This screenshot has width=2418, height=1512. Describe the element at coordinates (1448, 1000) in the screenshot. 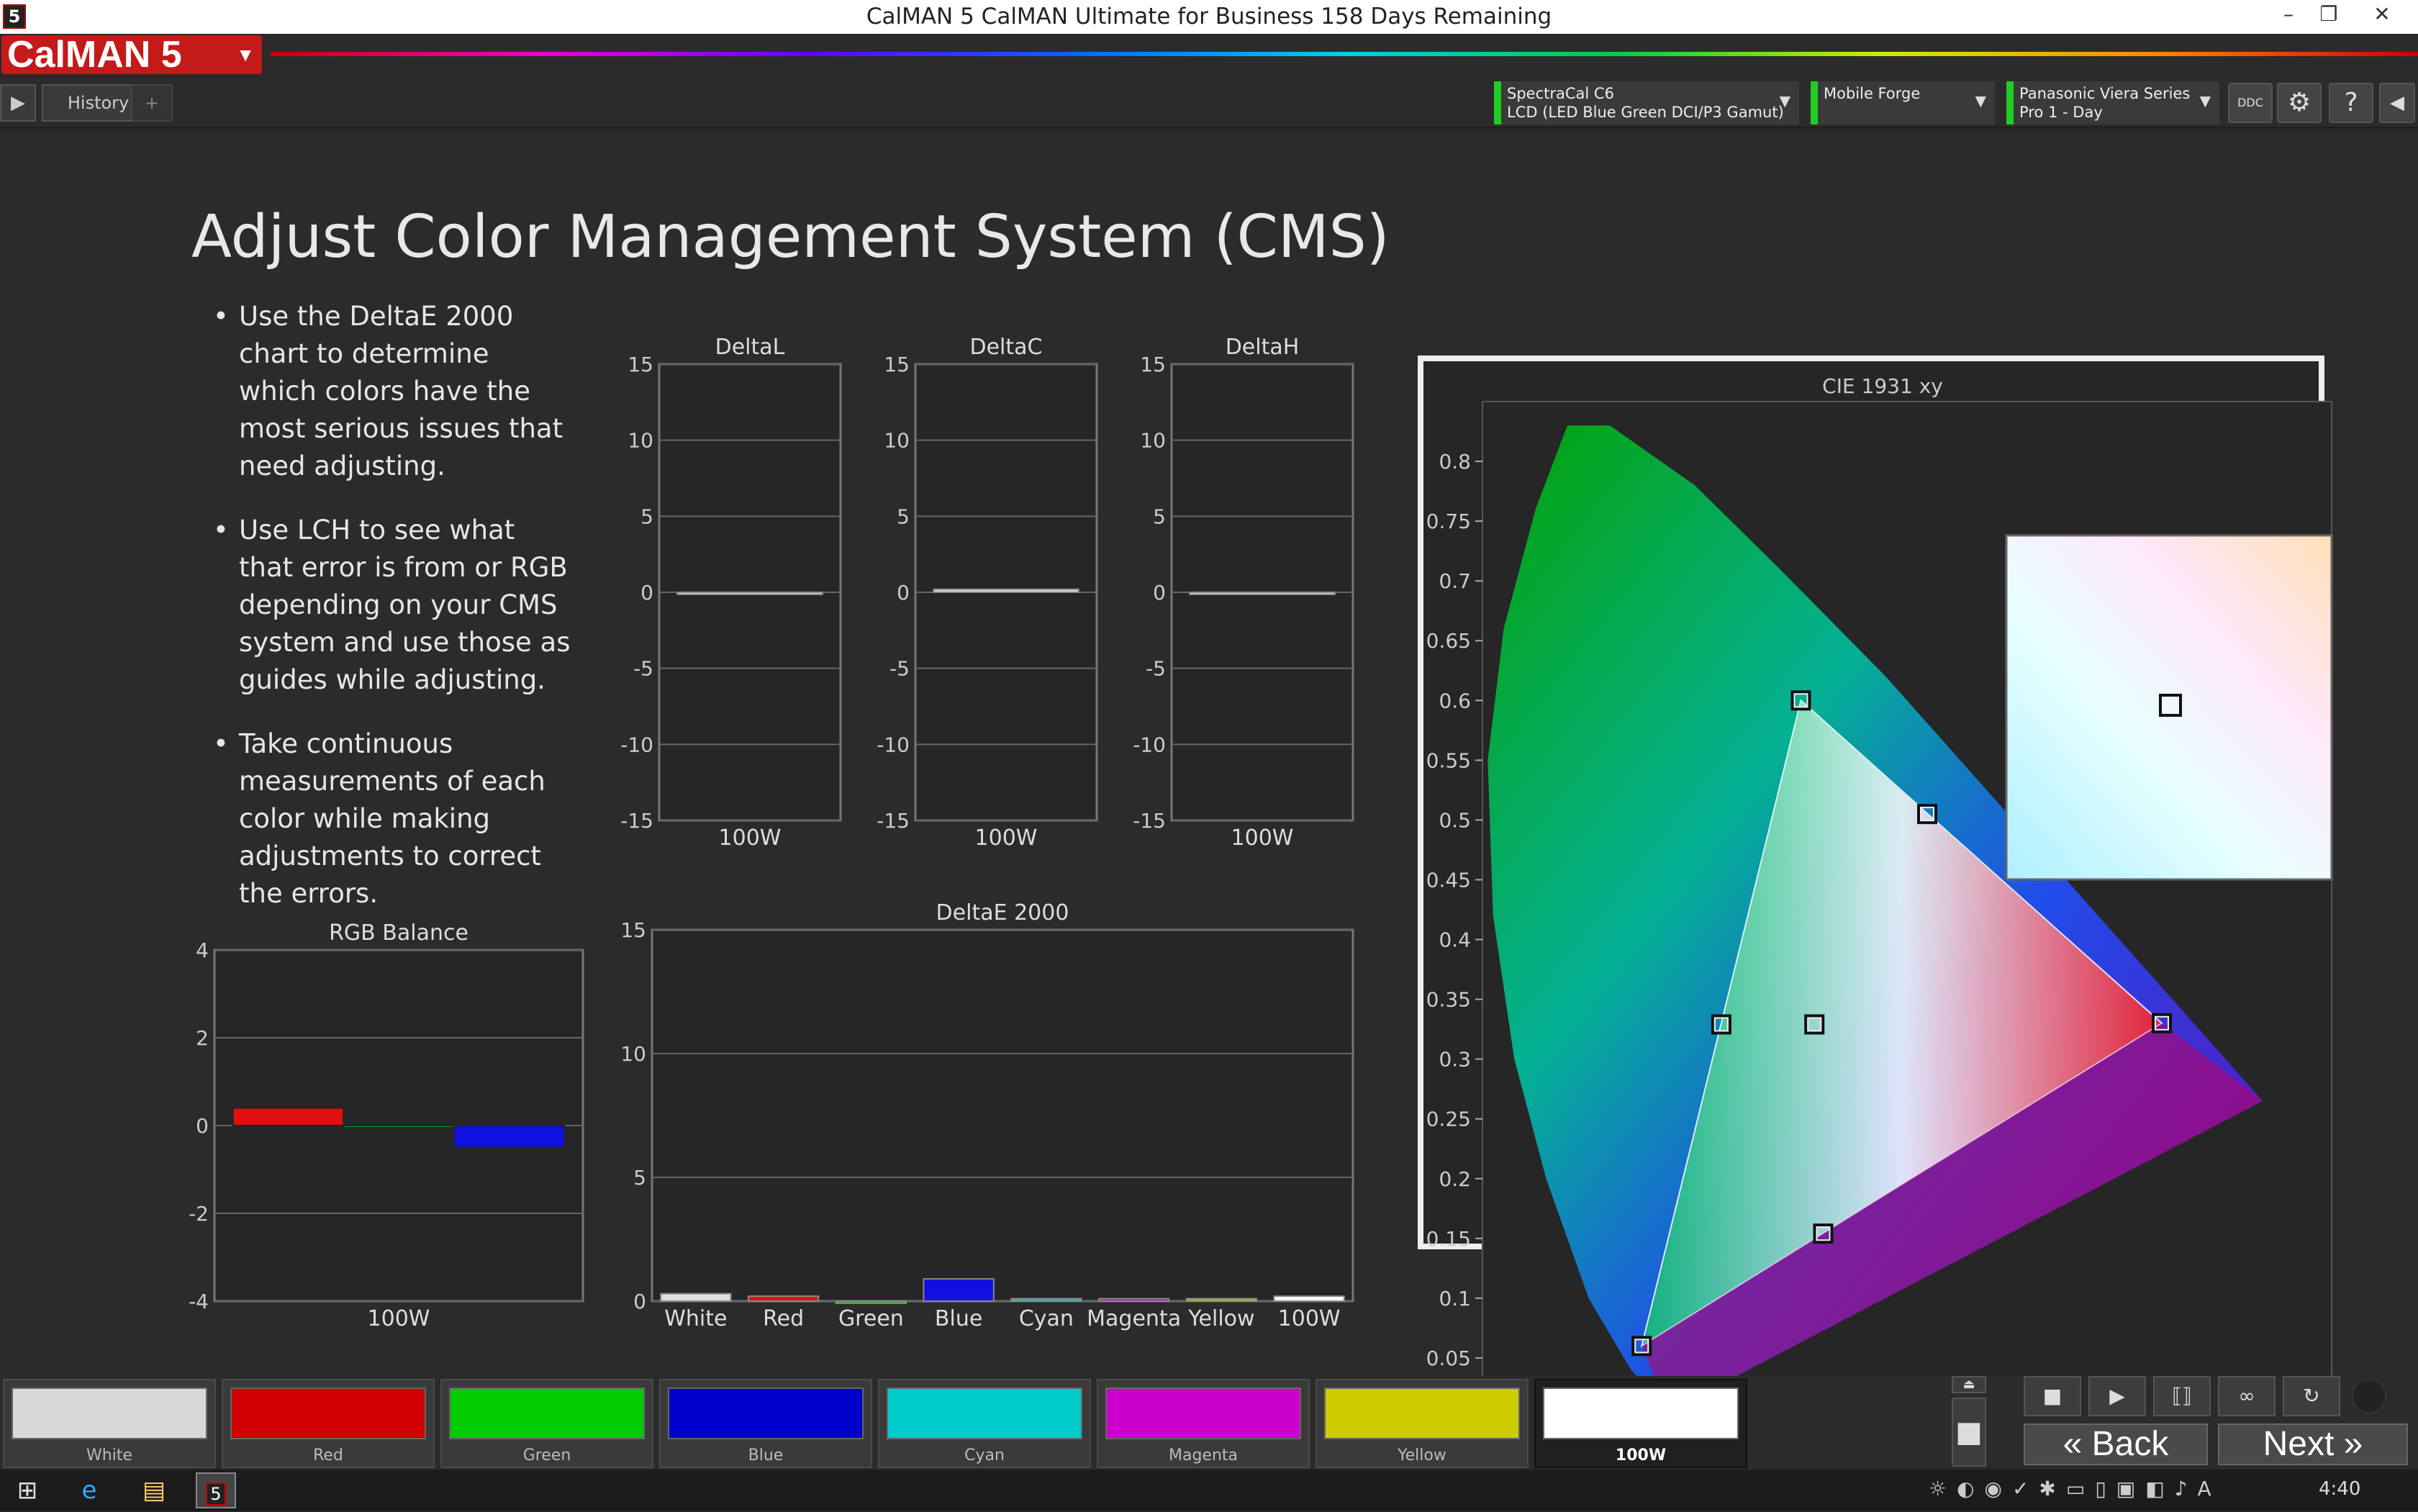

I see `y-tick-label: 0.35` at that location.